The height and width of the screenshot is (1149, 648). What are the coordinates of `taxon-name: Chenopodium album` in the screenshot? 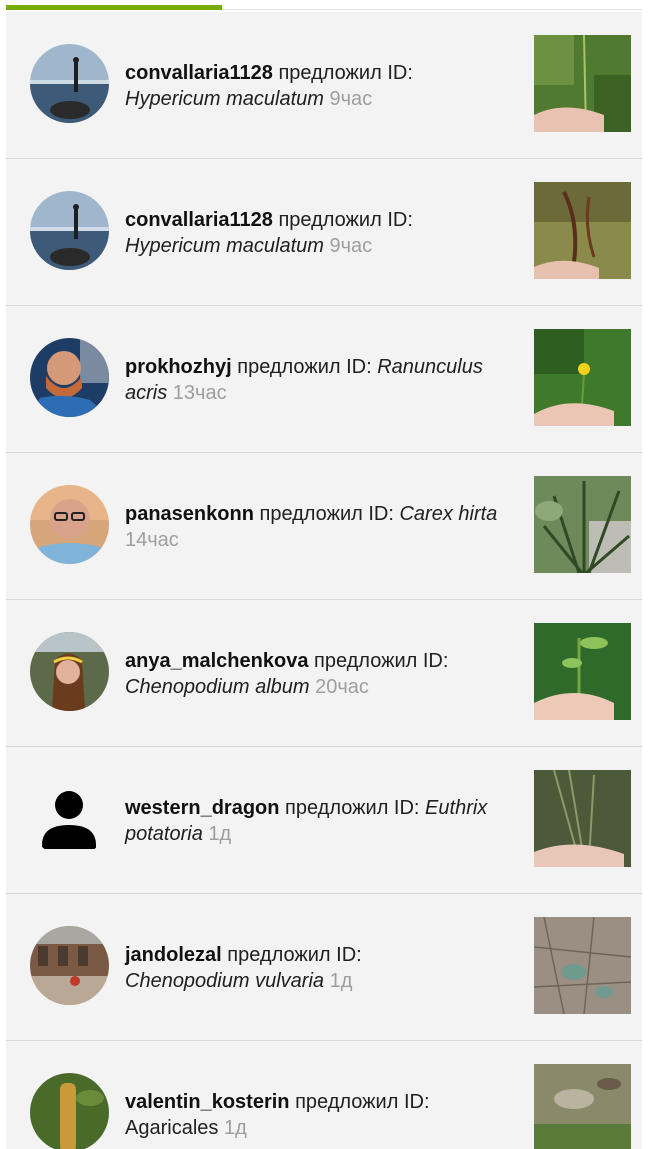 It's located at (217, 687).